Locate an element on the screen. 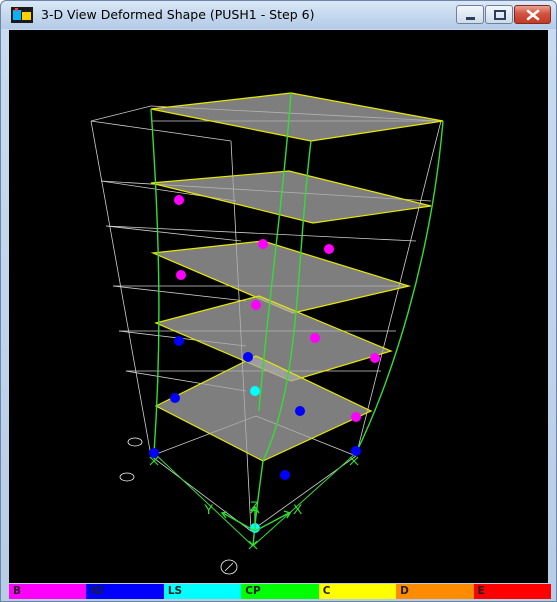  floor-5-slab is located at coordinates (291, 197).